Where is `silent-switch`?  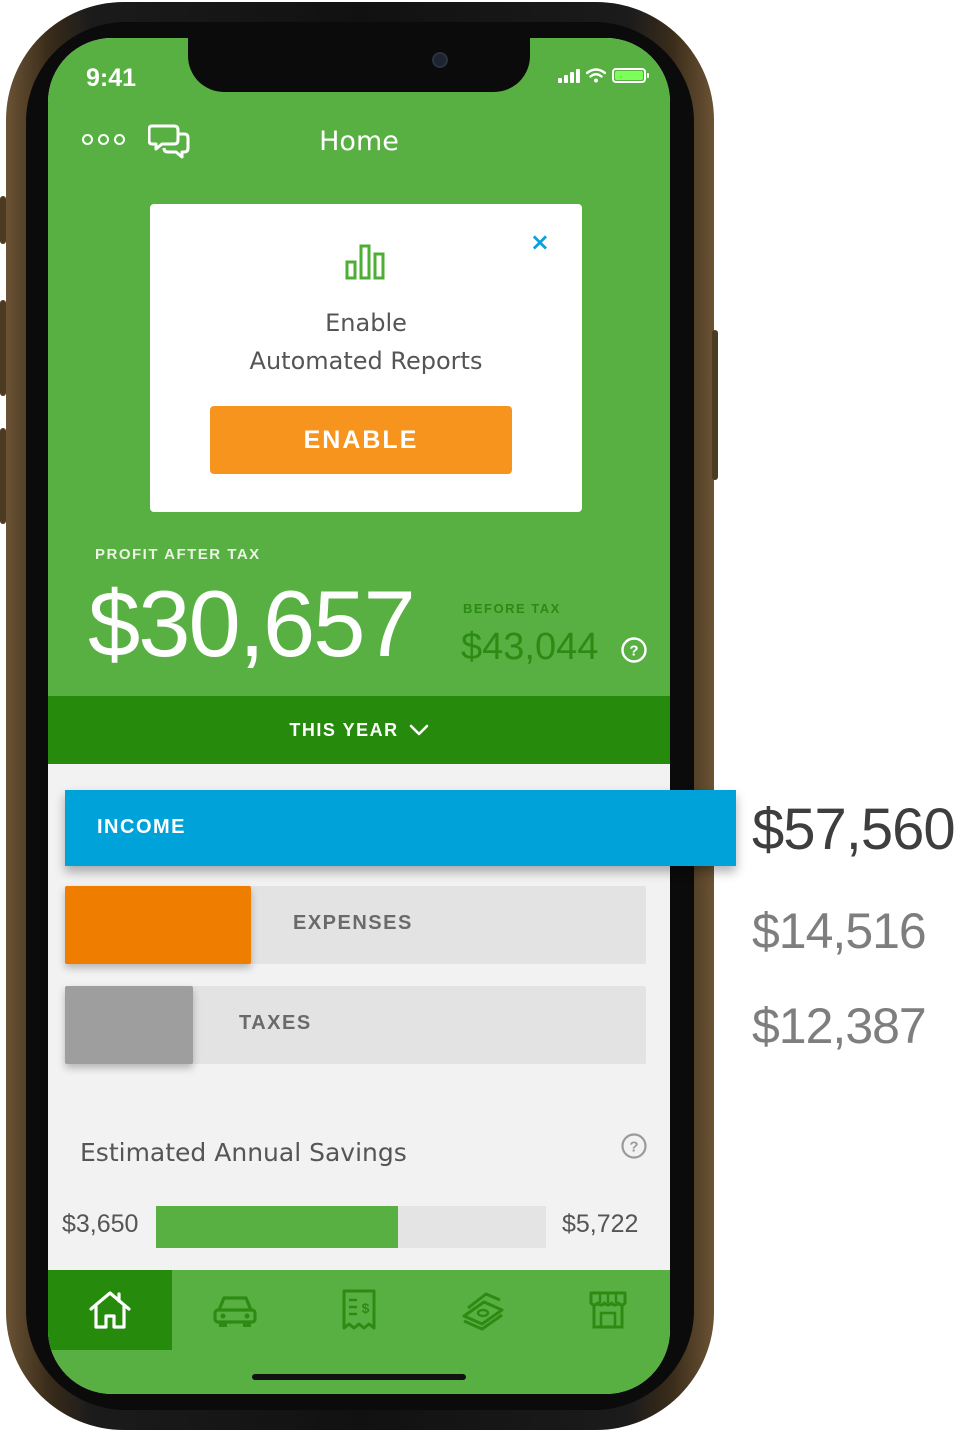 silent-switch is located at coordinates (3, 220).